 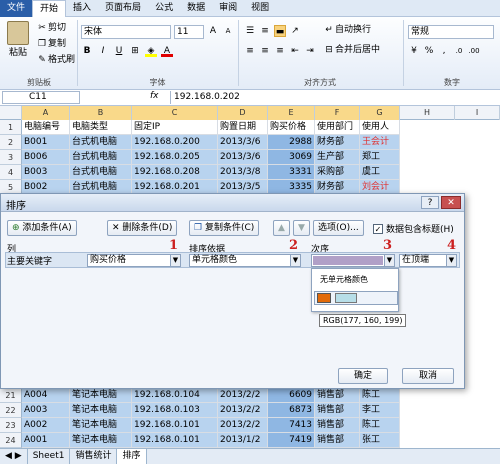 What do you see at coordinates (250, 51) in the screenshot?
I see `align-left-icon: ≡` at bounding box center [250, 51].